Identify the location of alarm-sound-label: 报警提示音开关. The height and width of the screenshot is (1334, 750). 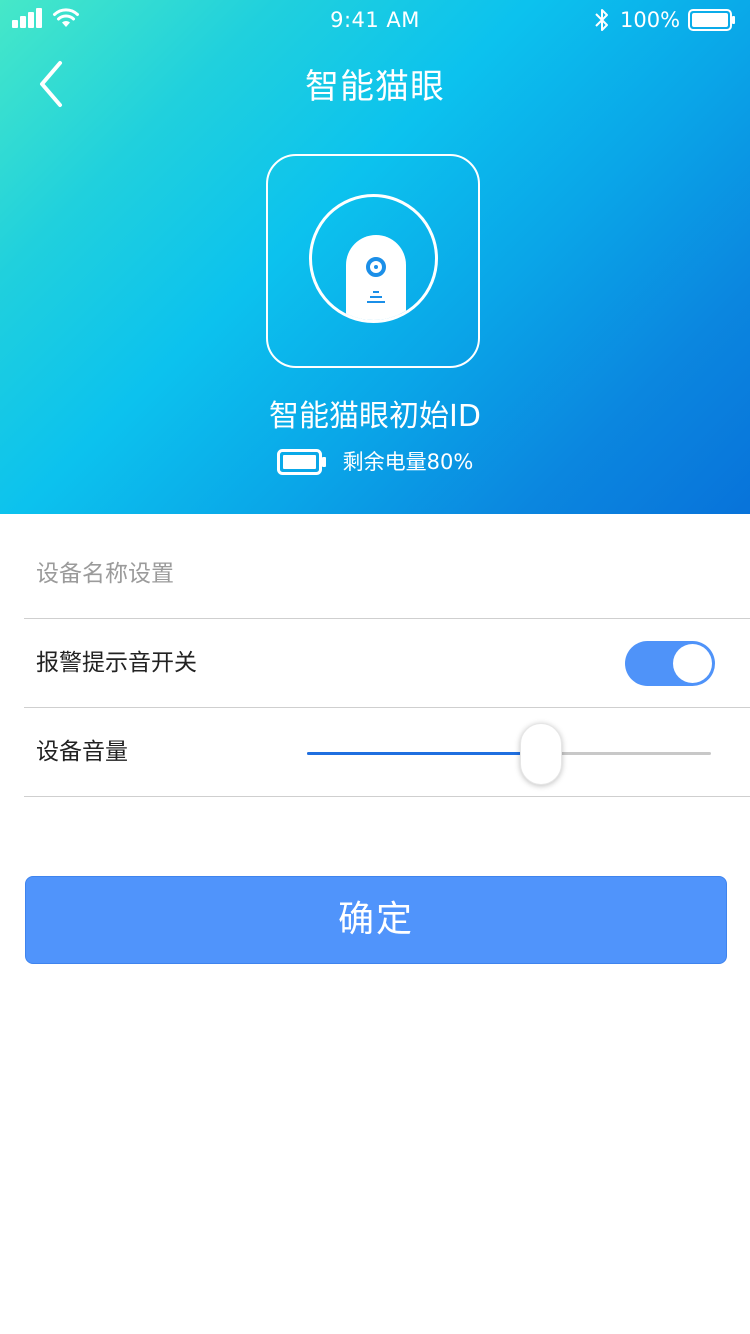
(116, 663).